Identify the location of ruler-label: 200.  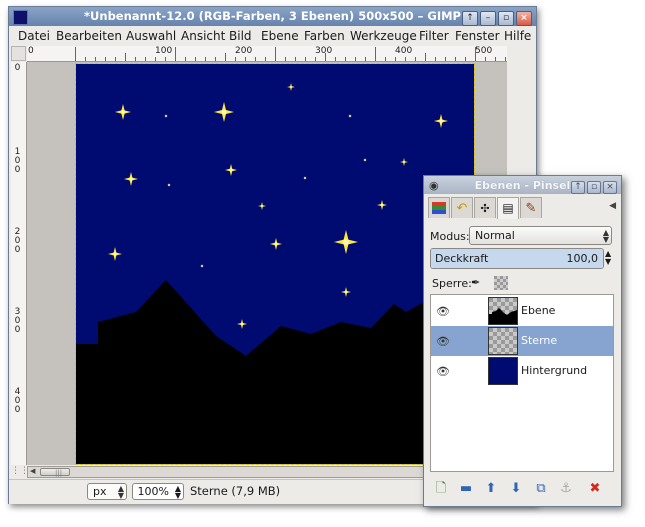
(244, 51).